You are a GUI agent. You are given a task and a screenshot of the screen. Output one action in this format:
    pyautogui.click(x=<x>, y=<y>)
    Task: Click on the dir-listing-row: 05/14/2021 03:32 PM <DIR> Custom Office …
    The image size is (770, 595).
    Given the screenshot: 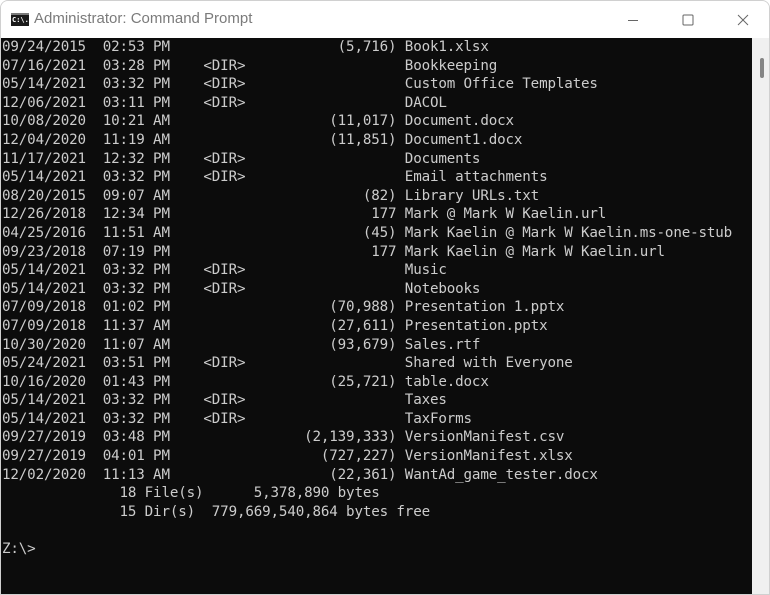 What is the action you would take?
    pyautogui.click(x=300, y=84)
    